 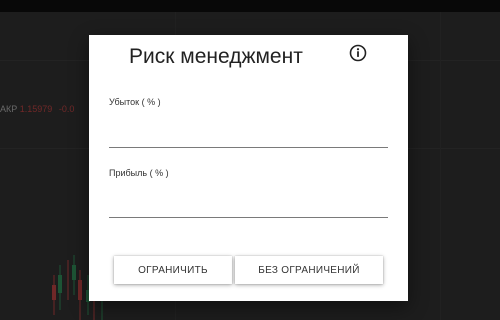 What do you see at coordinates (248, 205) in the screenshot?
I see `profit-percent-input` at bounding box center [248, 205].